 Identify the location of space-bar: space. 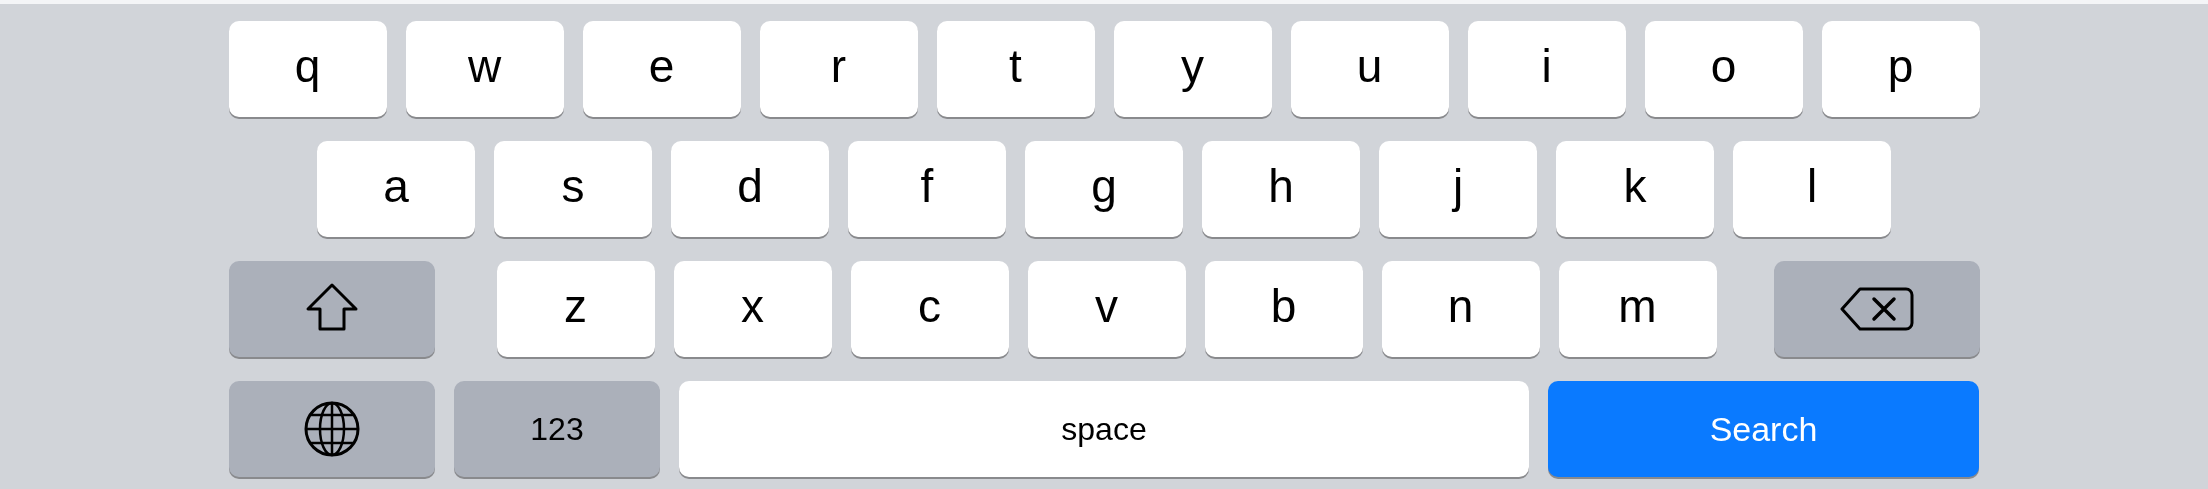
(1104, 429).